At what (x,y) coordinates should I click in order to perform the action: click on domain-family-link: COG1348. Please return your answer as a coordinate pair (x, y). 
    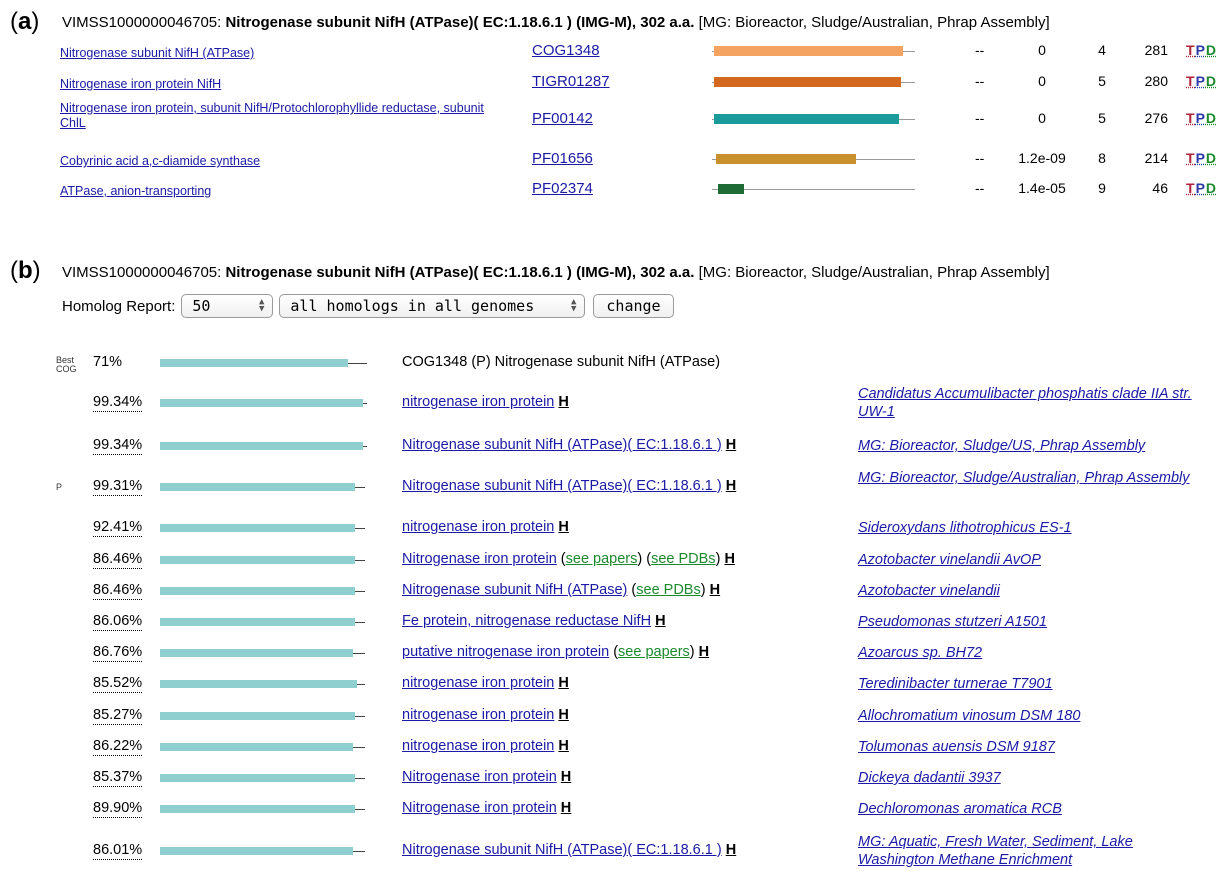
    Looking at the image, I should click on (566, 50).